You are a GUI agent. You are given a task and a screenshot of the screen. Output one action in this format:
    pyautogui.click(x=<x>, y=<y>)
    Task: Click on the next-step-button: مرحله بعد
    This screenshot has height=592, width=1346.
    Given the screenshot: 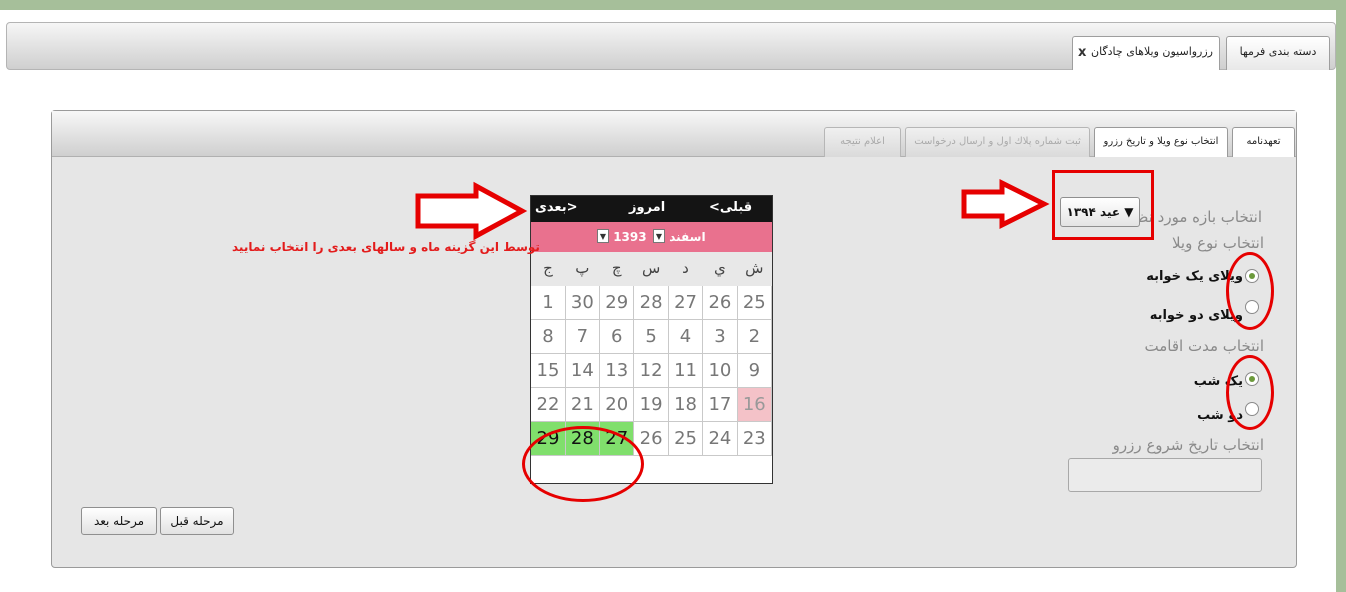 What is the action you would take?
    pyautogui.click(x=119, y=521)
    